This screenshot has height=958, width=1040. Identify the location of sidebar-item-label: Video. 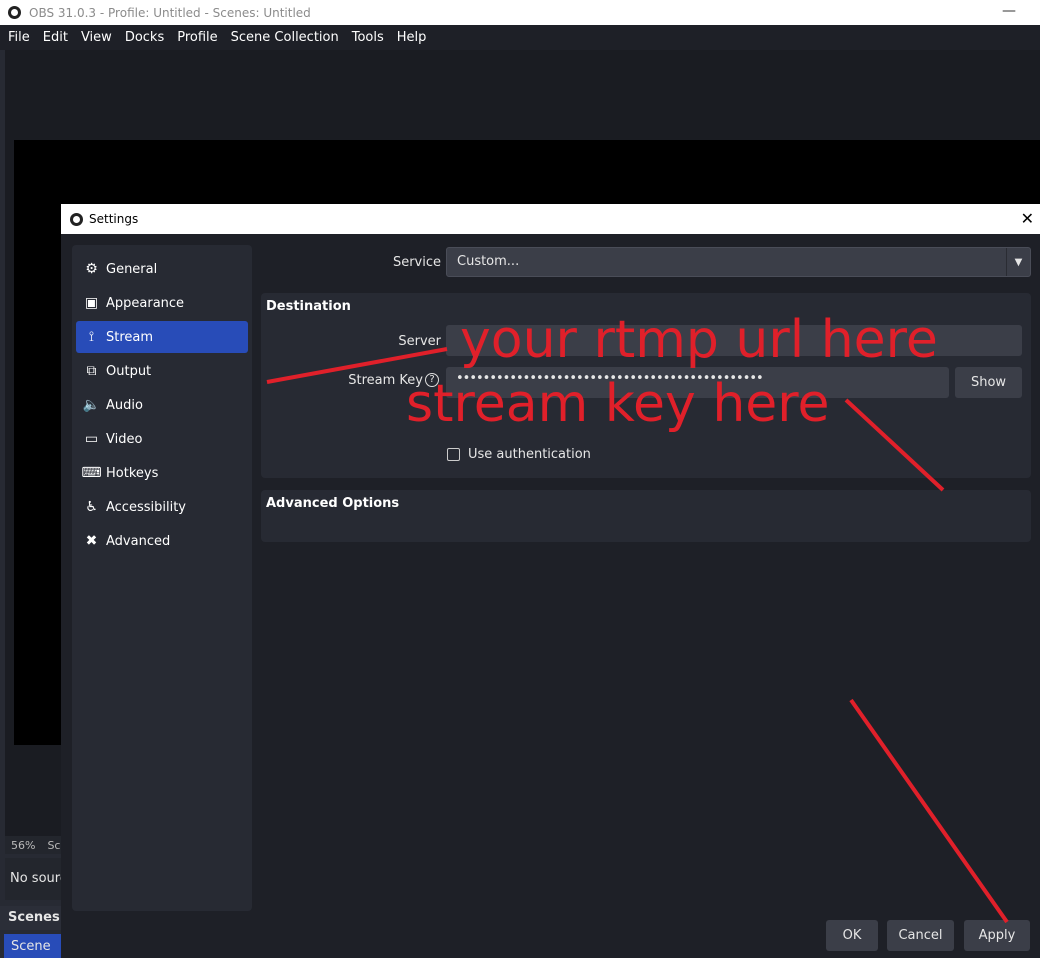
(124, 439).